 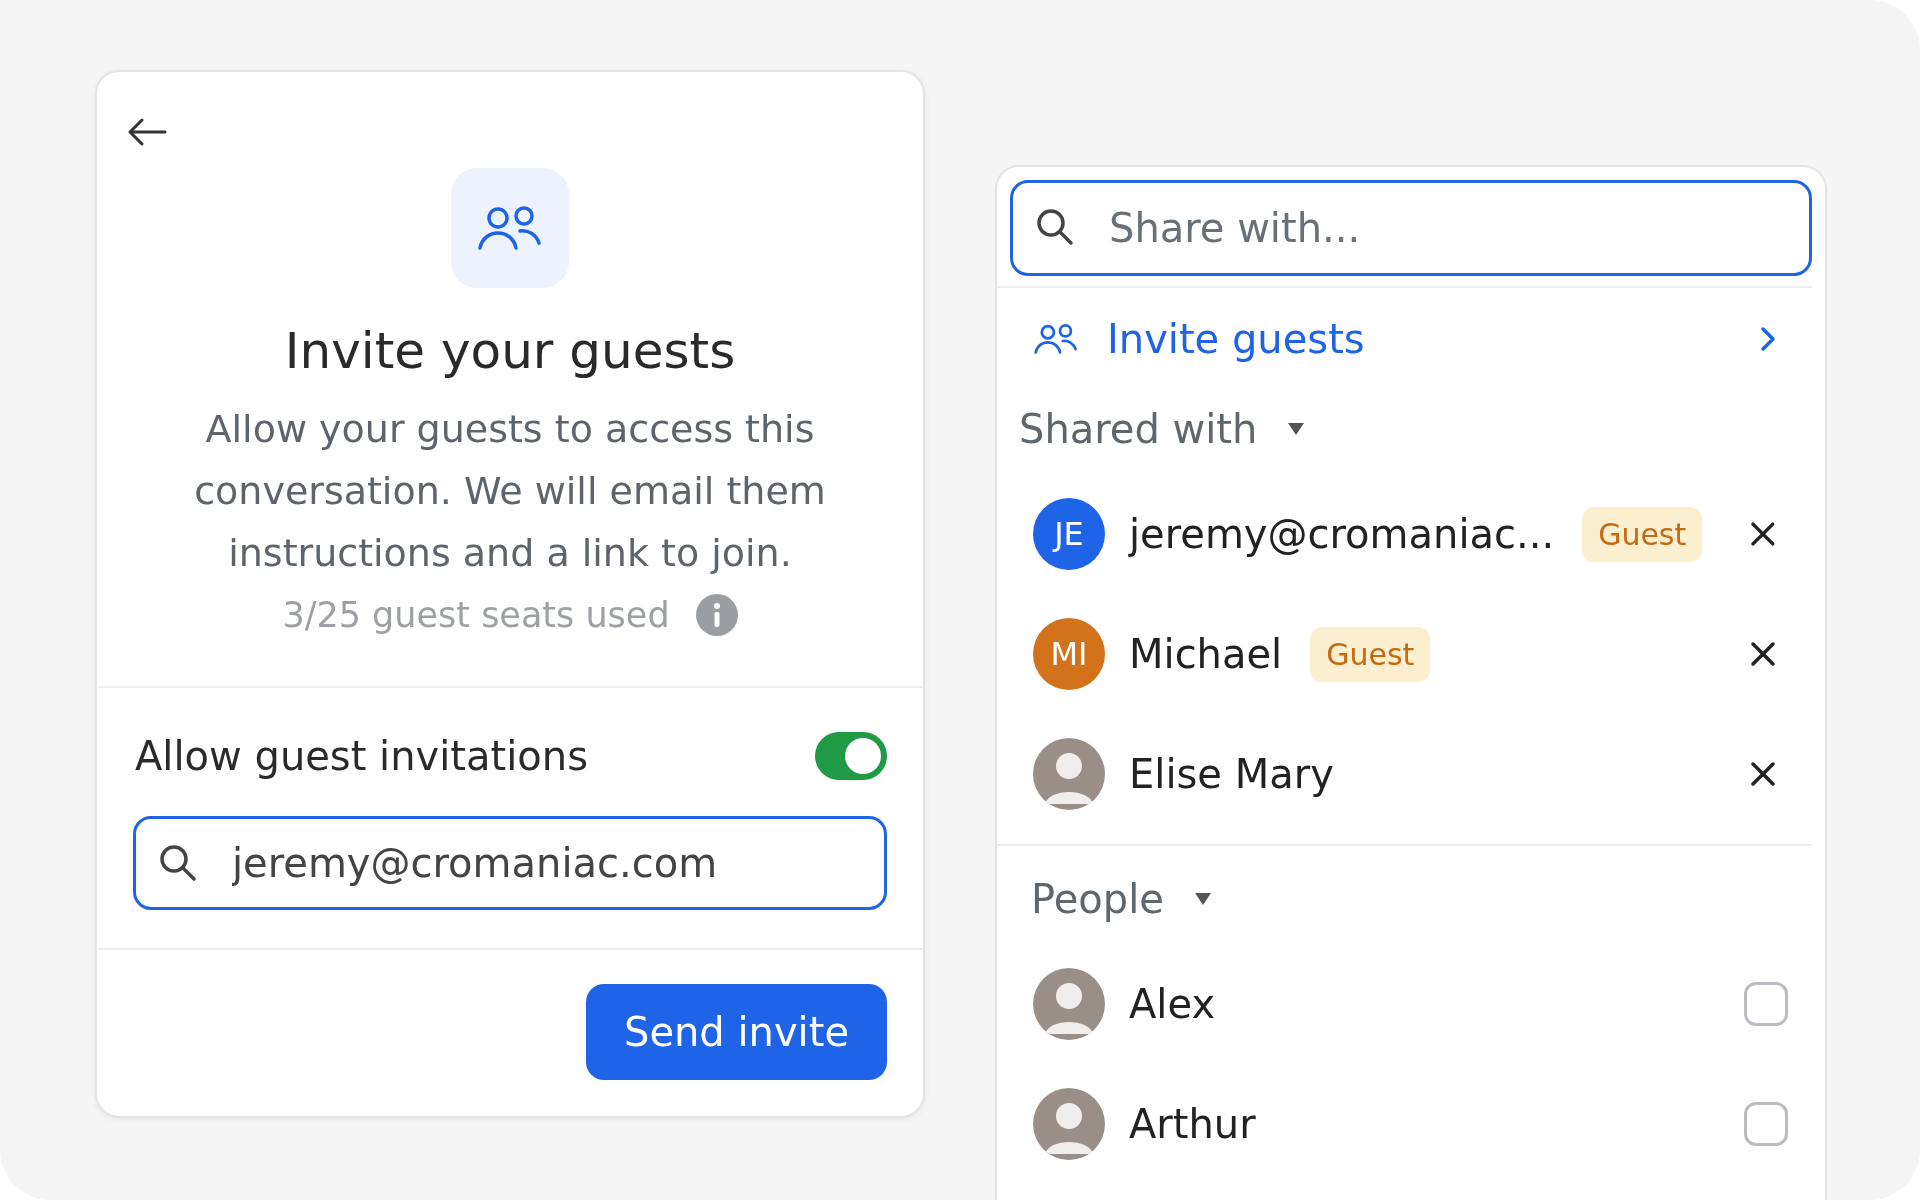 What do you see at coordinates (361, 756) in the screenshot?
I see `toggle-label: Allow guest invitations` at bounding box center [361, 756].